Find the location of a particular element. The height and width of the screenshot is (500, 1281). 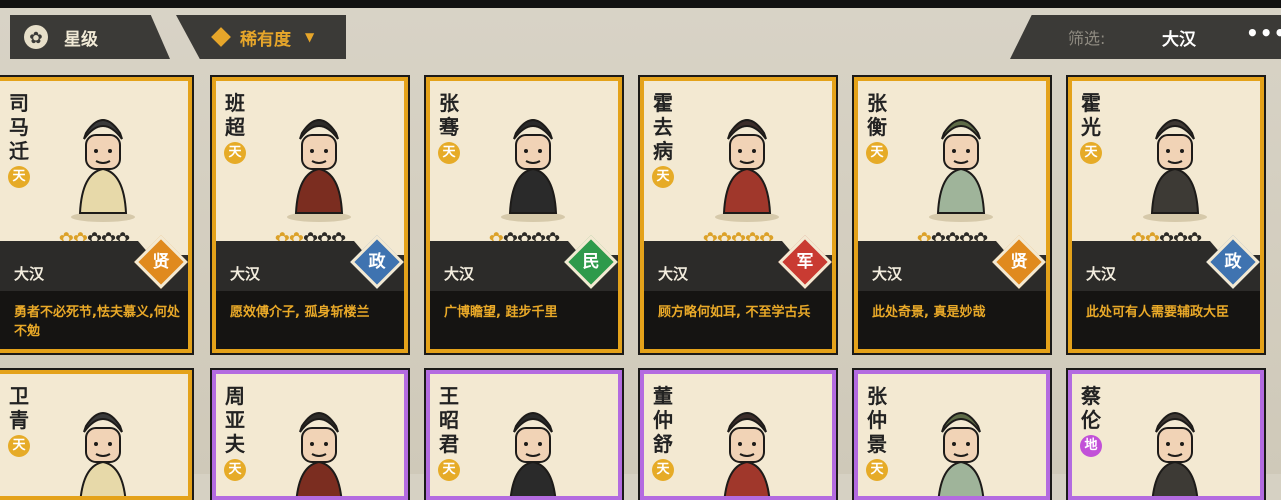

hero-quote: 此处奇景, 真是妙哉 is located at coordinates (952, 320).